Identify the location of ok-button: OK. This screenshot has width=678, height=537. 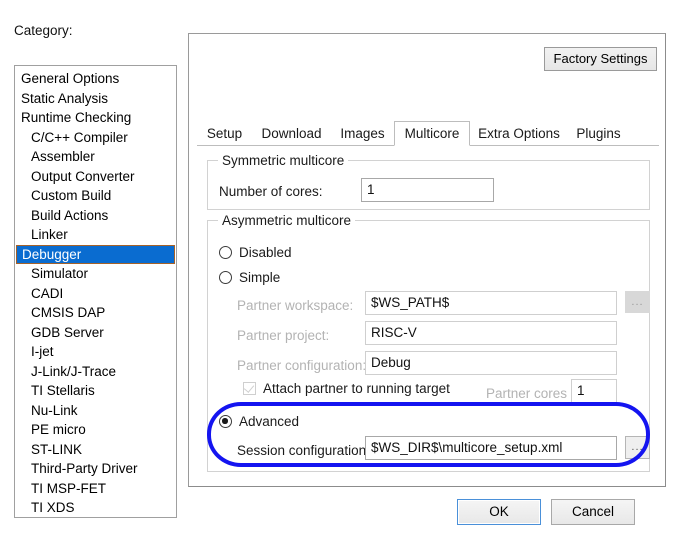
(499, 512).